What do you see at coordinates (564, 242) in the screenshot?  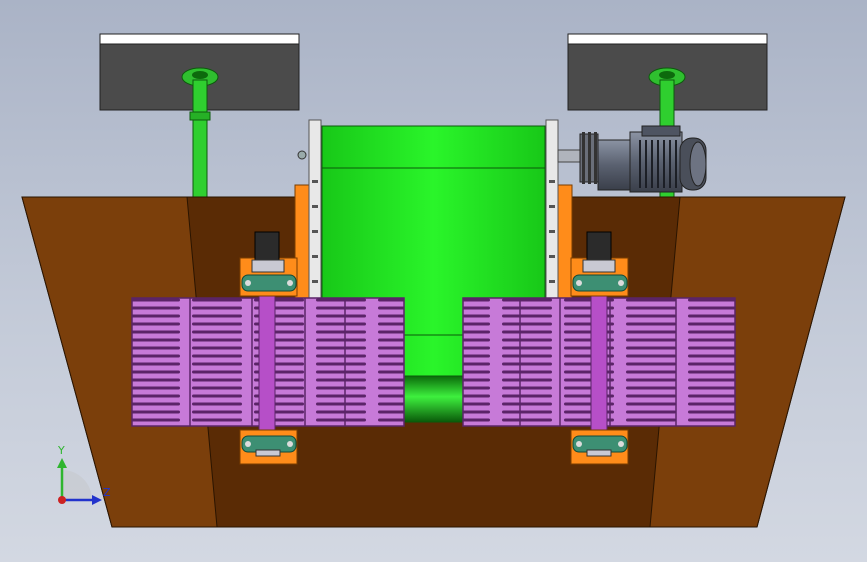 I see `right-frame-plate` at bounding box center [564, 242].